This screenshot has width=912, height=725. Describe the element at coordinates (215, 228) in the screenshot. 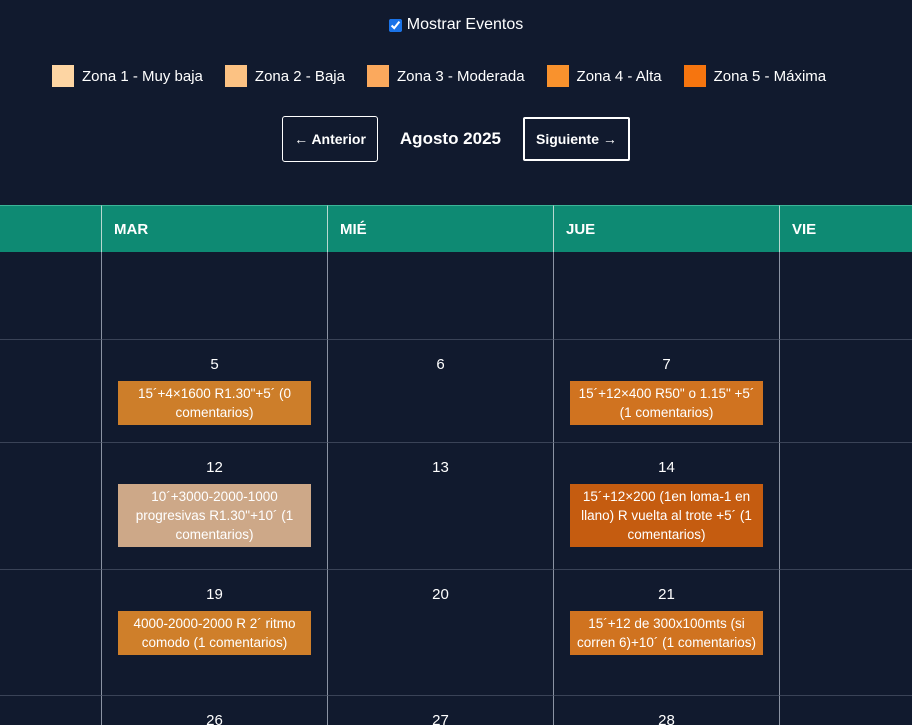

I see `weekday-header: MAR` at that location.